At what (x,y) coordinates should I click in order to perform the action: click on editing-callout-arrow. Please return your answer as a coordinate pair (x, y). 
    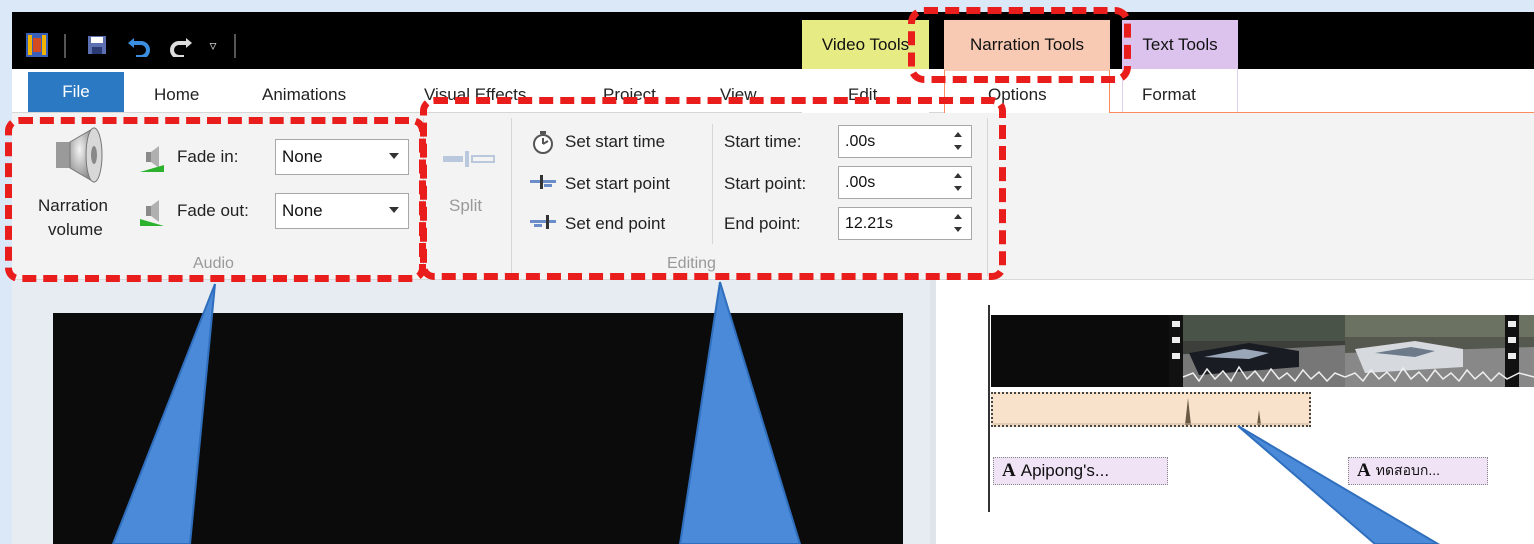
    Looking at the image, I should click on (740, 412).